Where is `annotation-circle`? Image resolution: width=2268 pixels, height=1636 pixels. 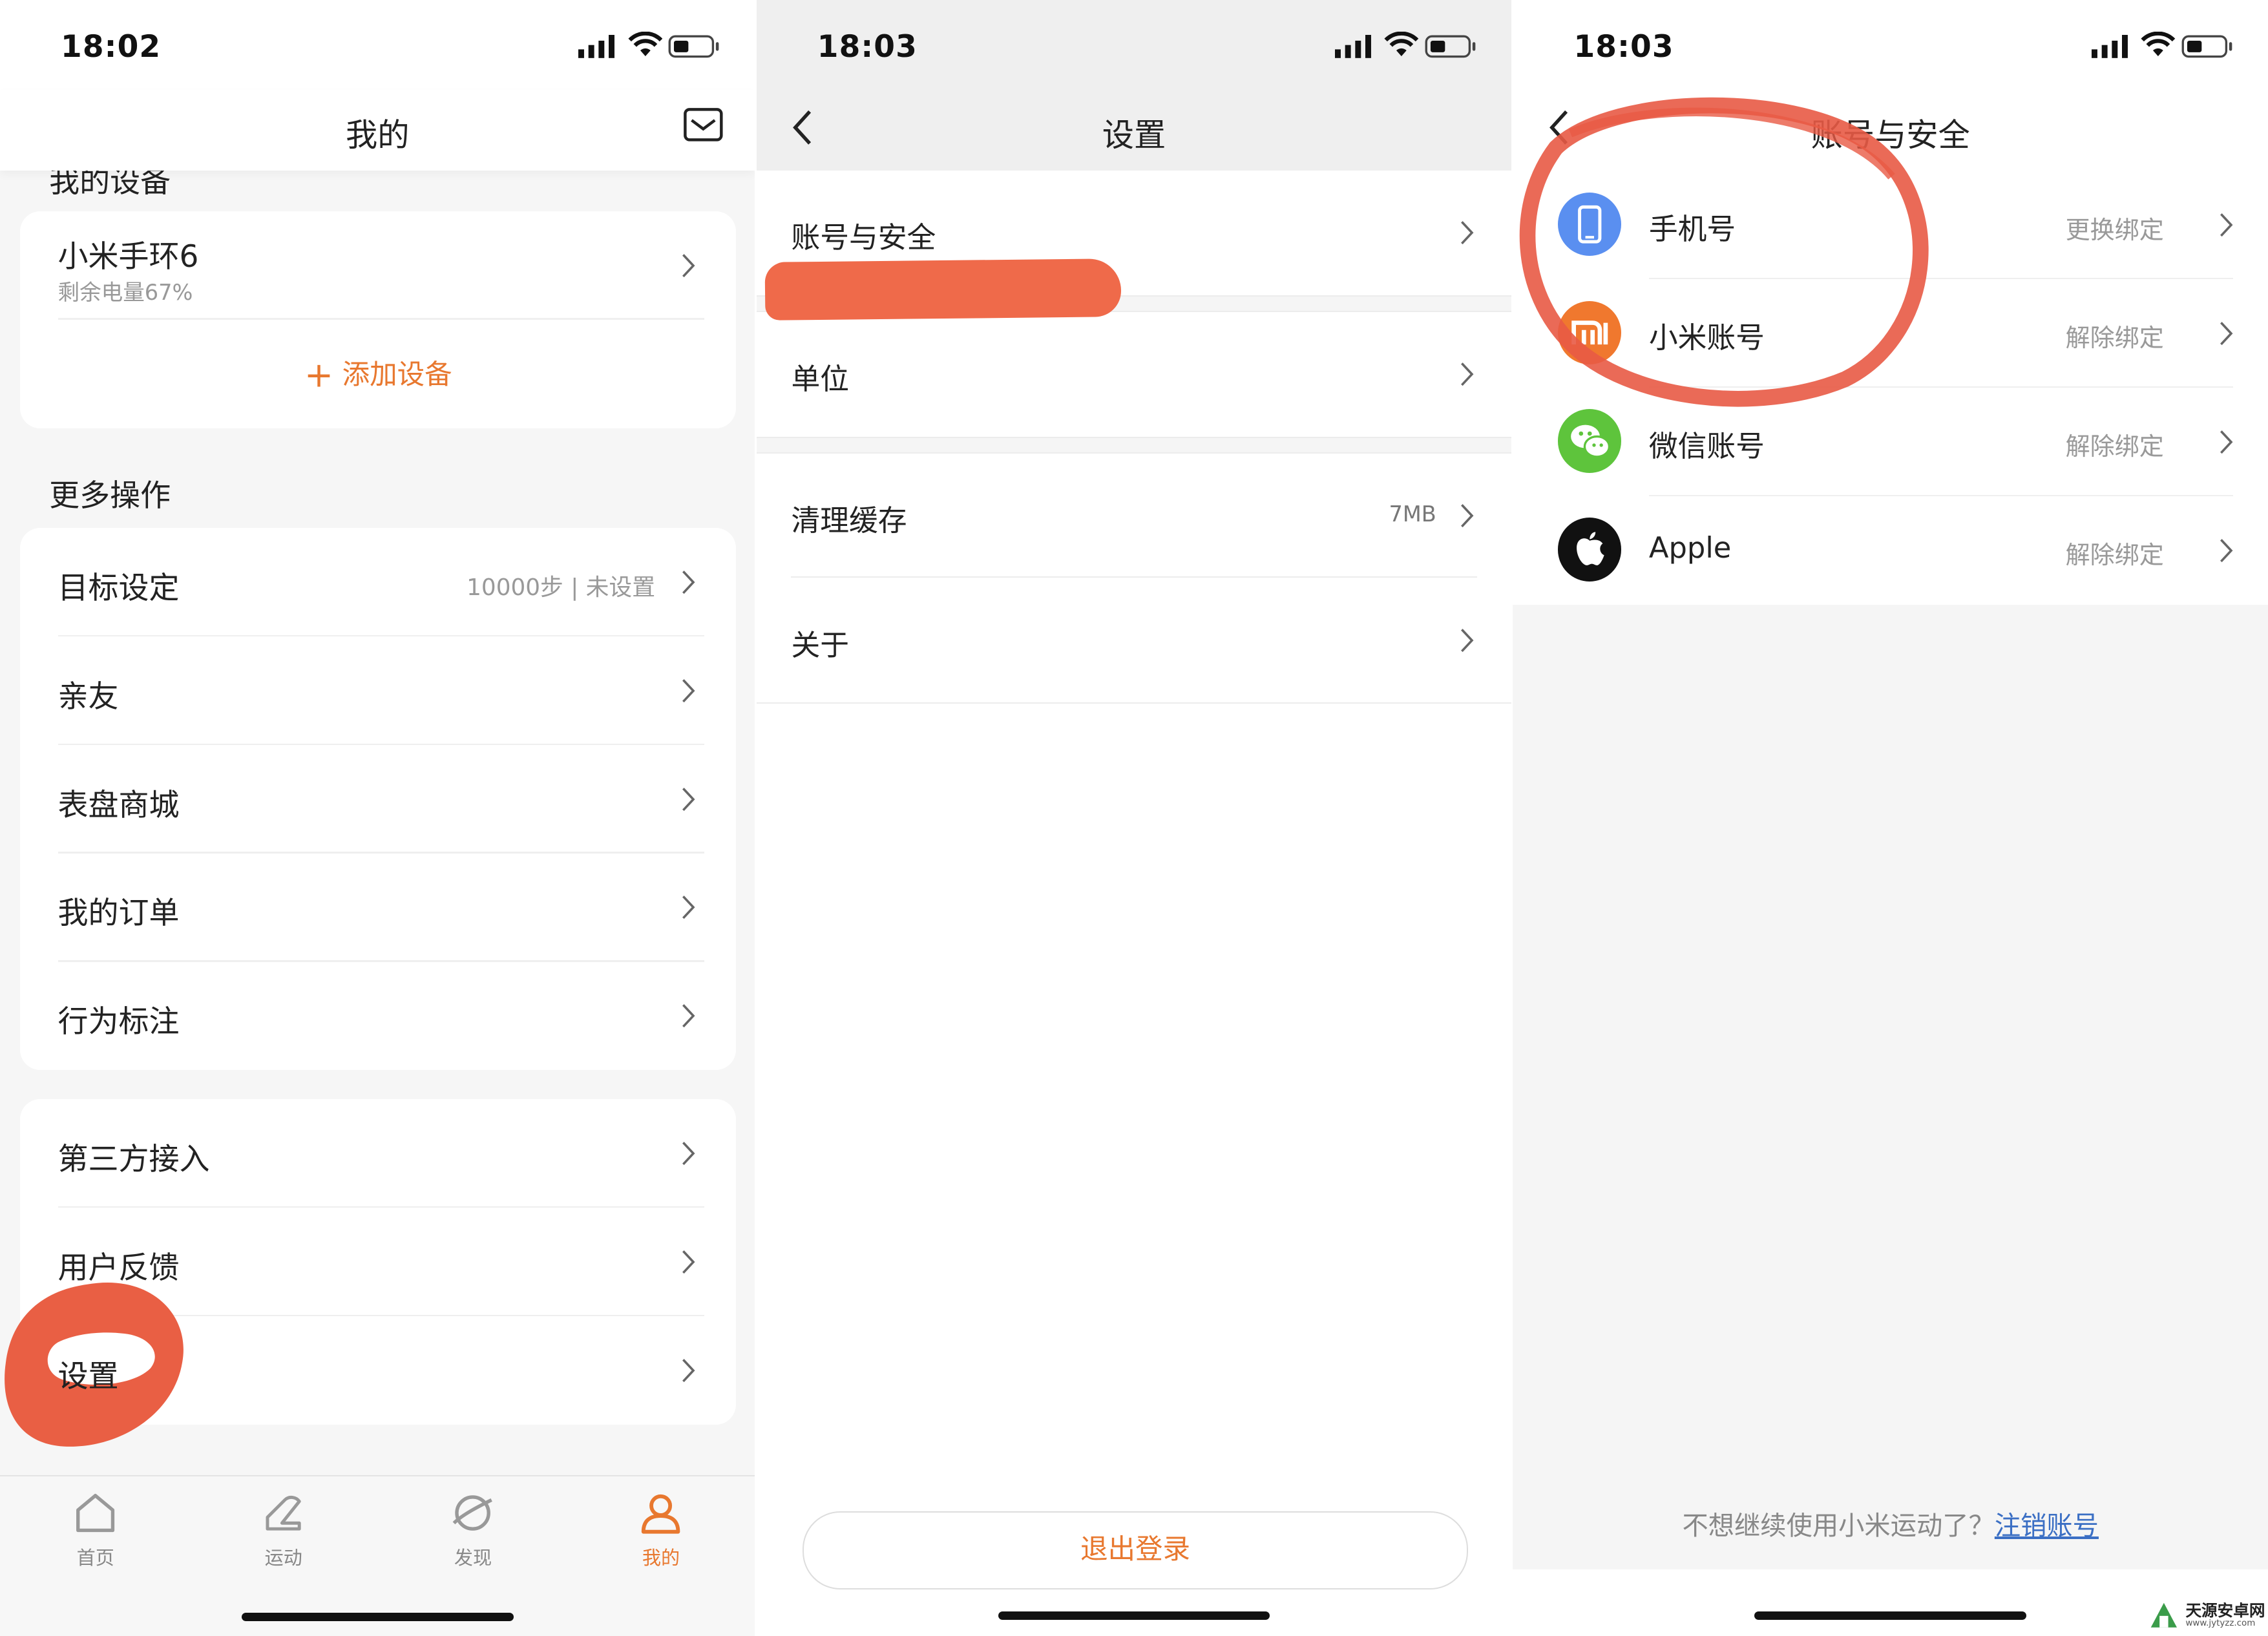 annotation-circle is located at coordinates (1725, 252).